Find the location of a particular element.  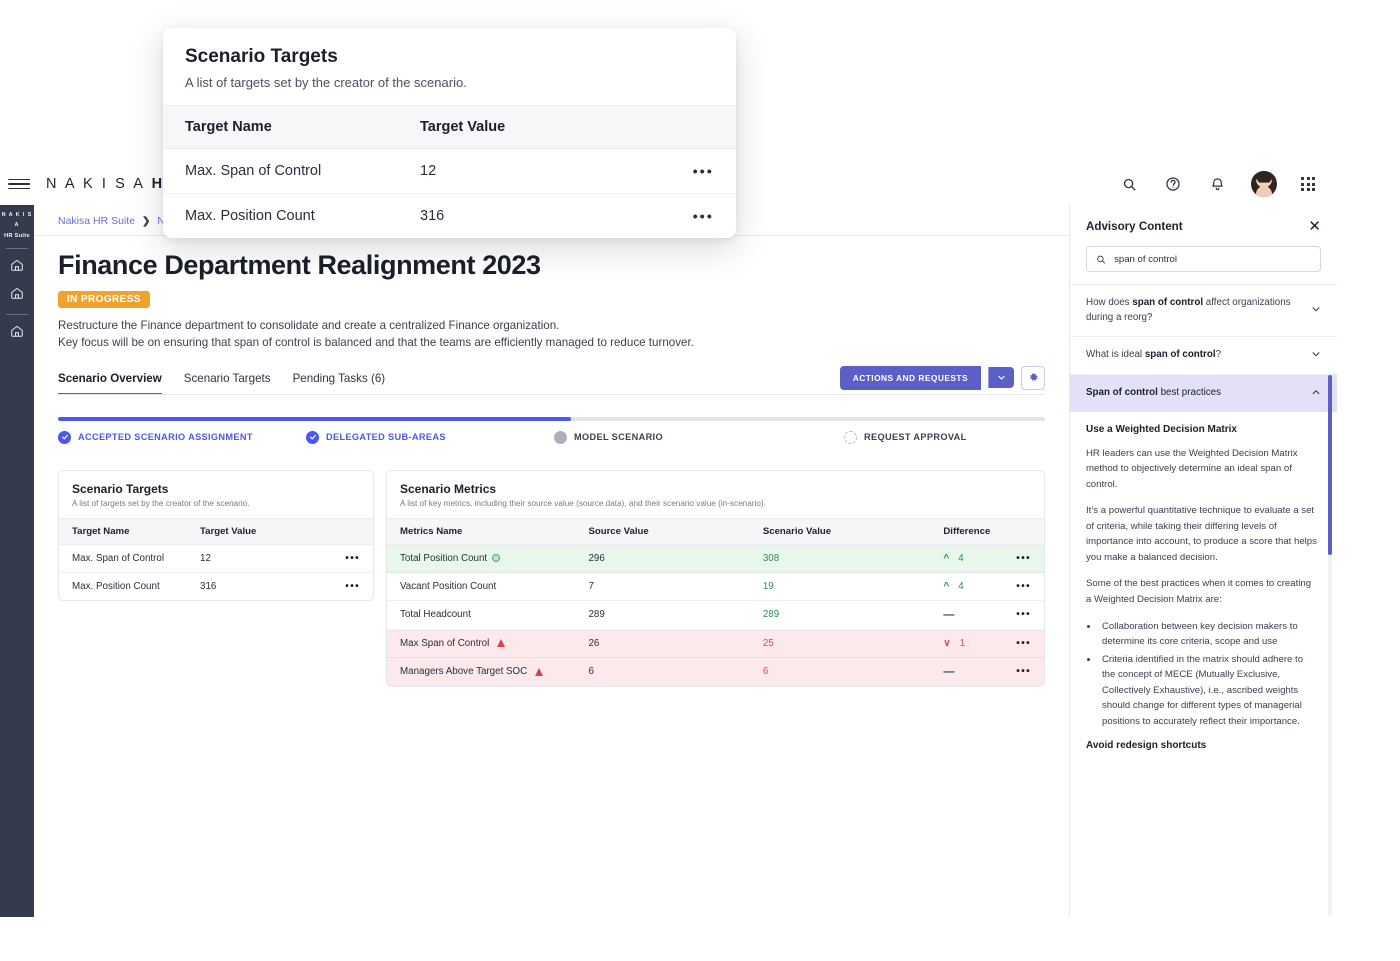

source-value-cell: 289 is located at coordinates (662, 615).